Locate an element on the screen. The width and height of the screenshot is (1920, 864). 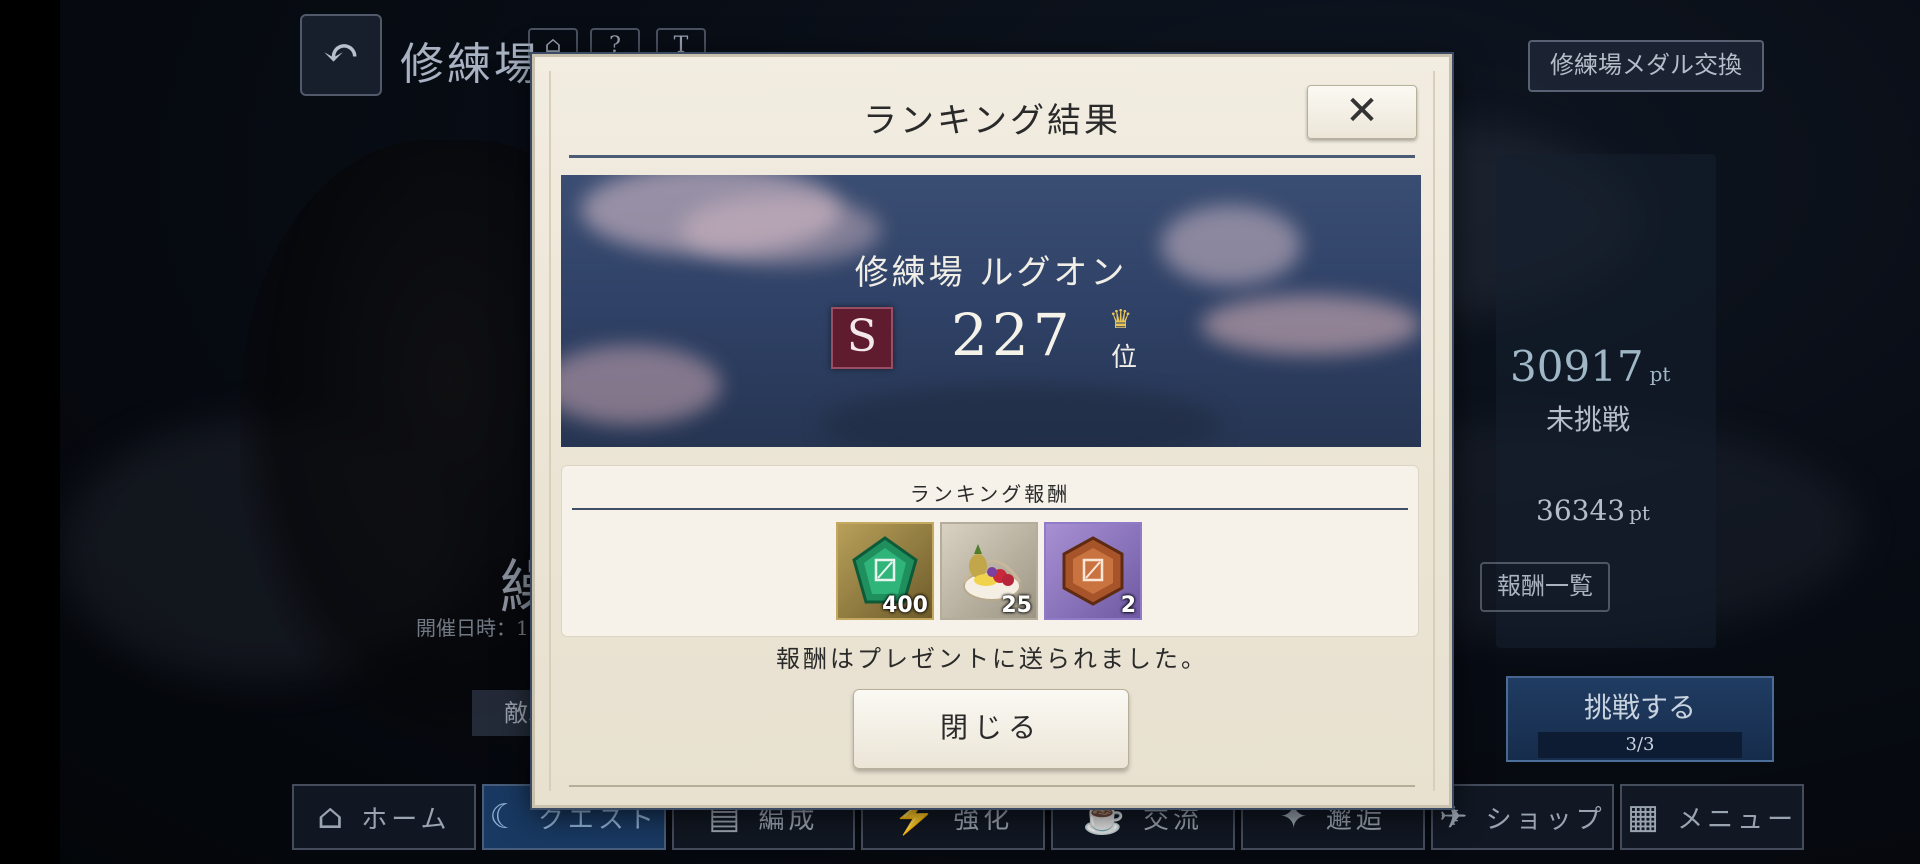
rank-grade-badge: S is located at coordinates (862, 338).